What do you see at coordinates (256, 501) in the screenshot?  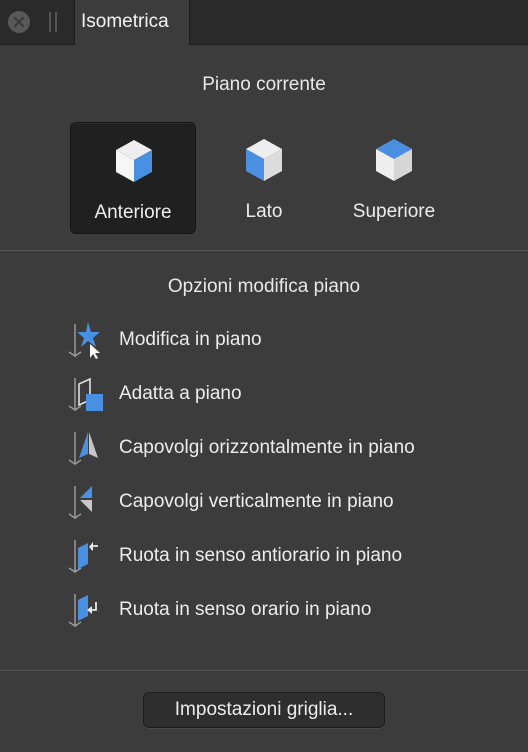 I see `option-label: Capovolgi verticalmente in piano` at bounding box center [256, 501].